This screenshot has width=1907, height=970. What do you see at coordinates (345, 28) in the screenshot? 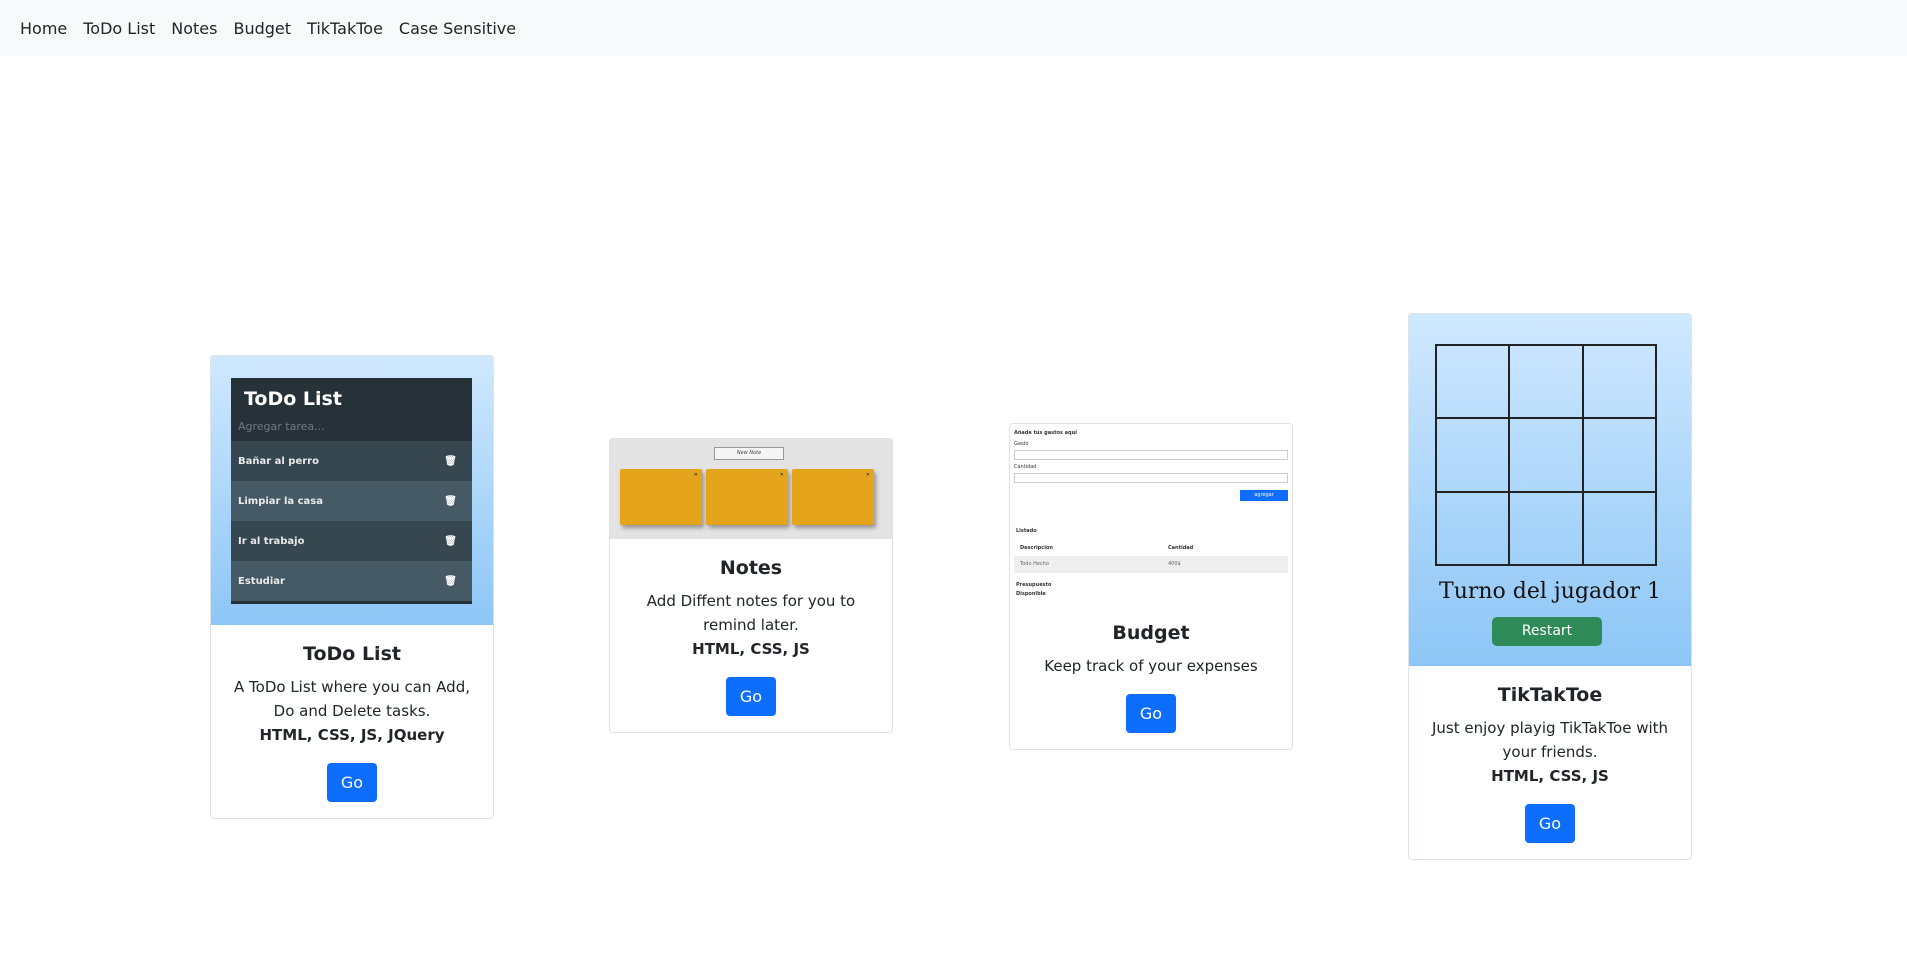
I see `nav-tiktaktoe: TikTakToe` at bounding box center [345, 28].